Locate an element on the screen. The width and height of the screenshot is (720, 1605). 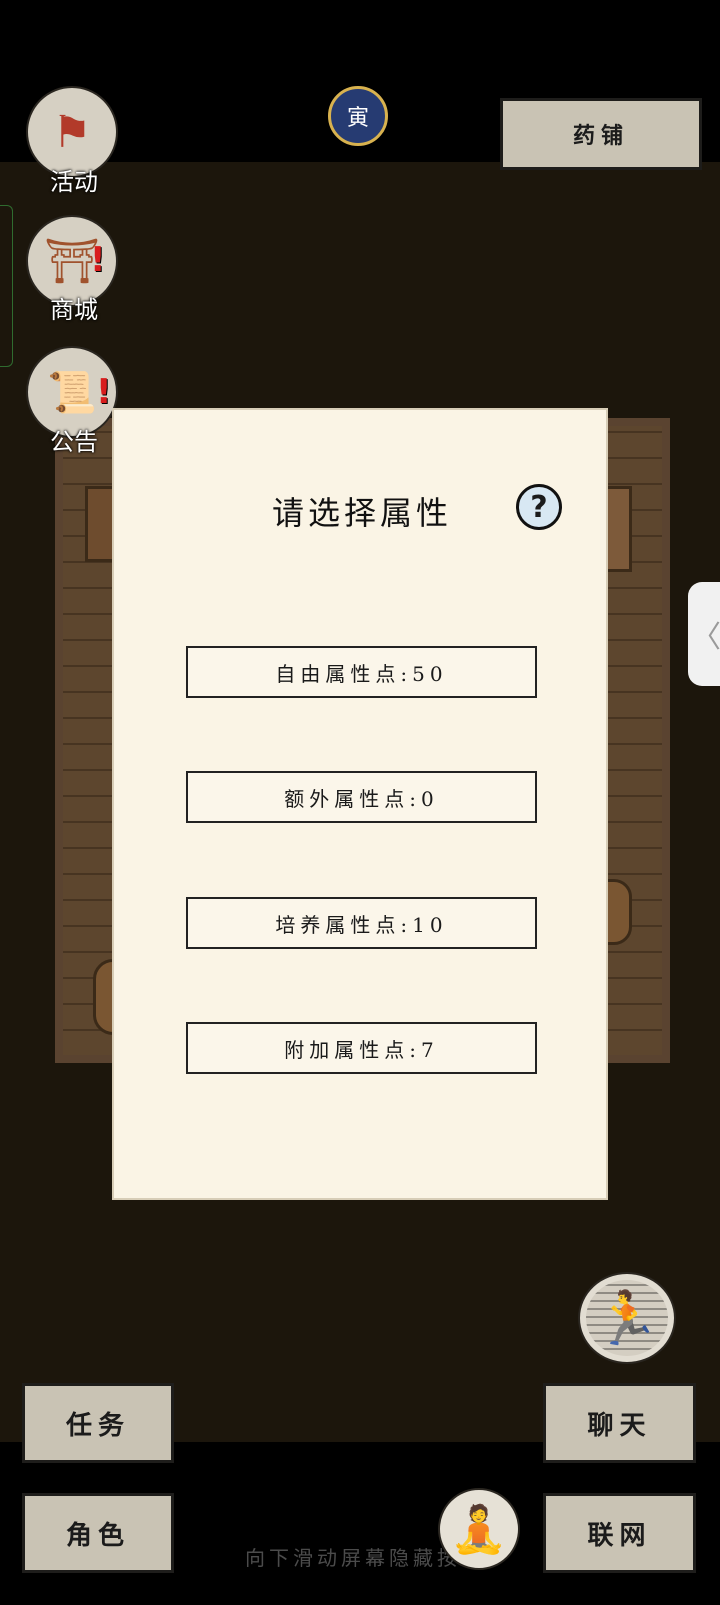
free-points-option: 自由属性点:50 is located at coordinates (361, 672).